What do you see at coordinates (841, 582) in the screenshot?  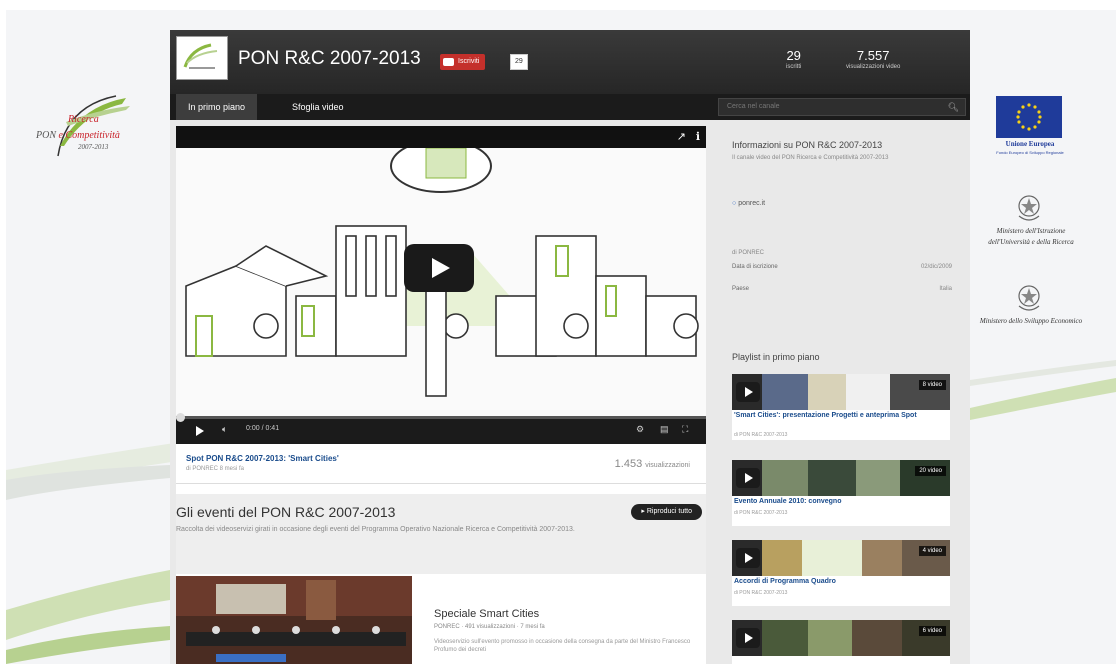 I see `playlist-title: Accordi di Programma Quadro` at bounding box center [841, 582].